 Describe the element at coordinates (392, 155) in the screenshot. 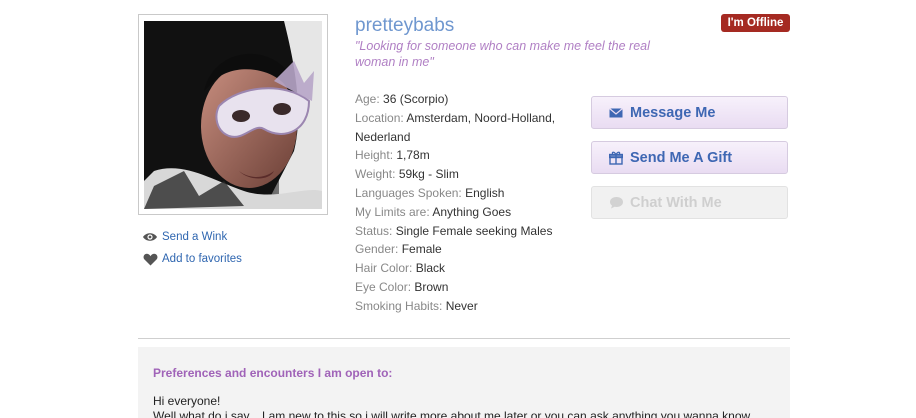

I see `detail-height: Height: 1,78m` at that location.